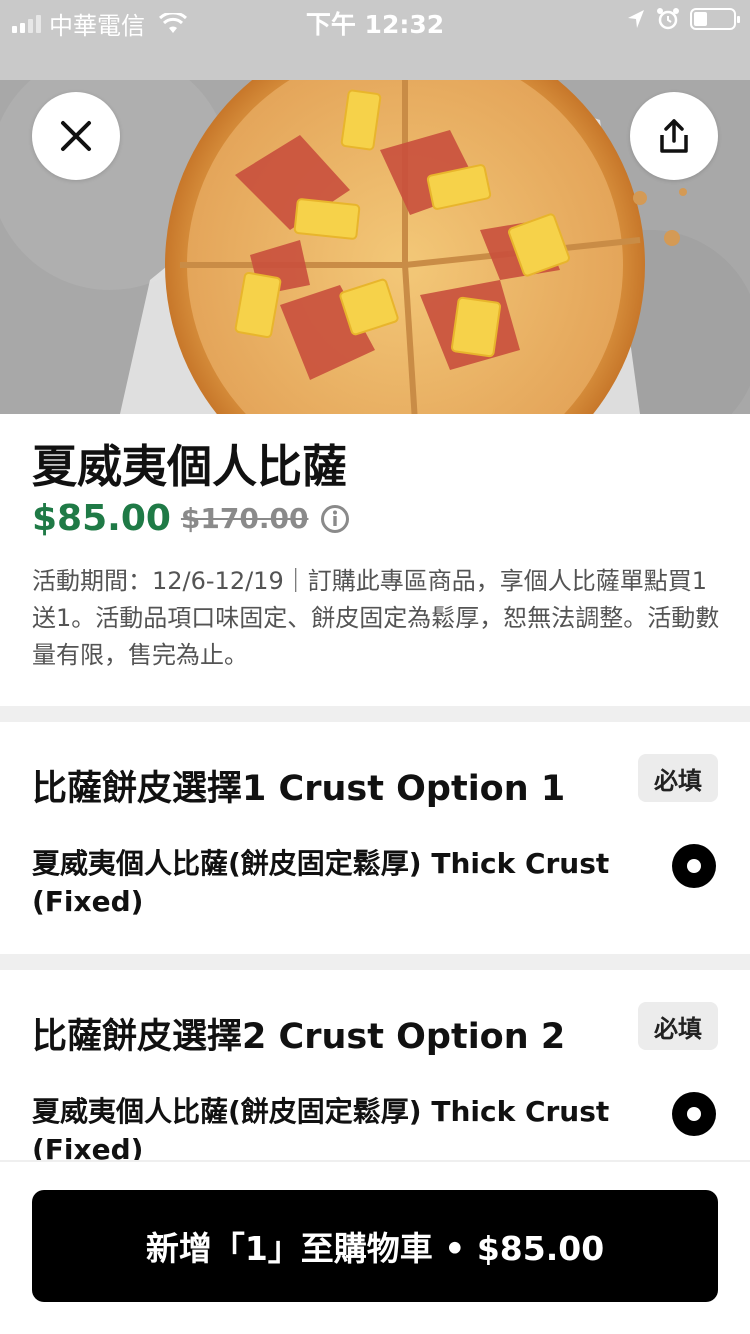 The width and height of the screenshot is (750, 1334). Describe the element at coordinates (636, 19) in the screenshot. I see `location-arrow-icon` at that location.